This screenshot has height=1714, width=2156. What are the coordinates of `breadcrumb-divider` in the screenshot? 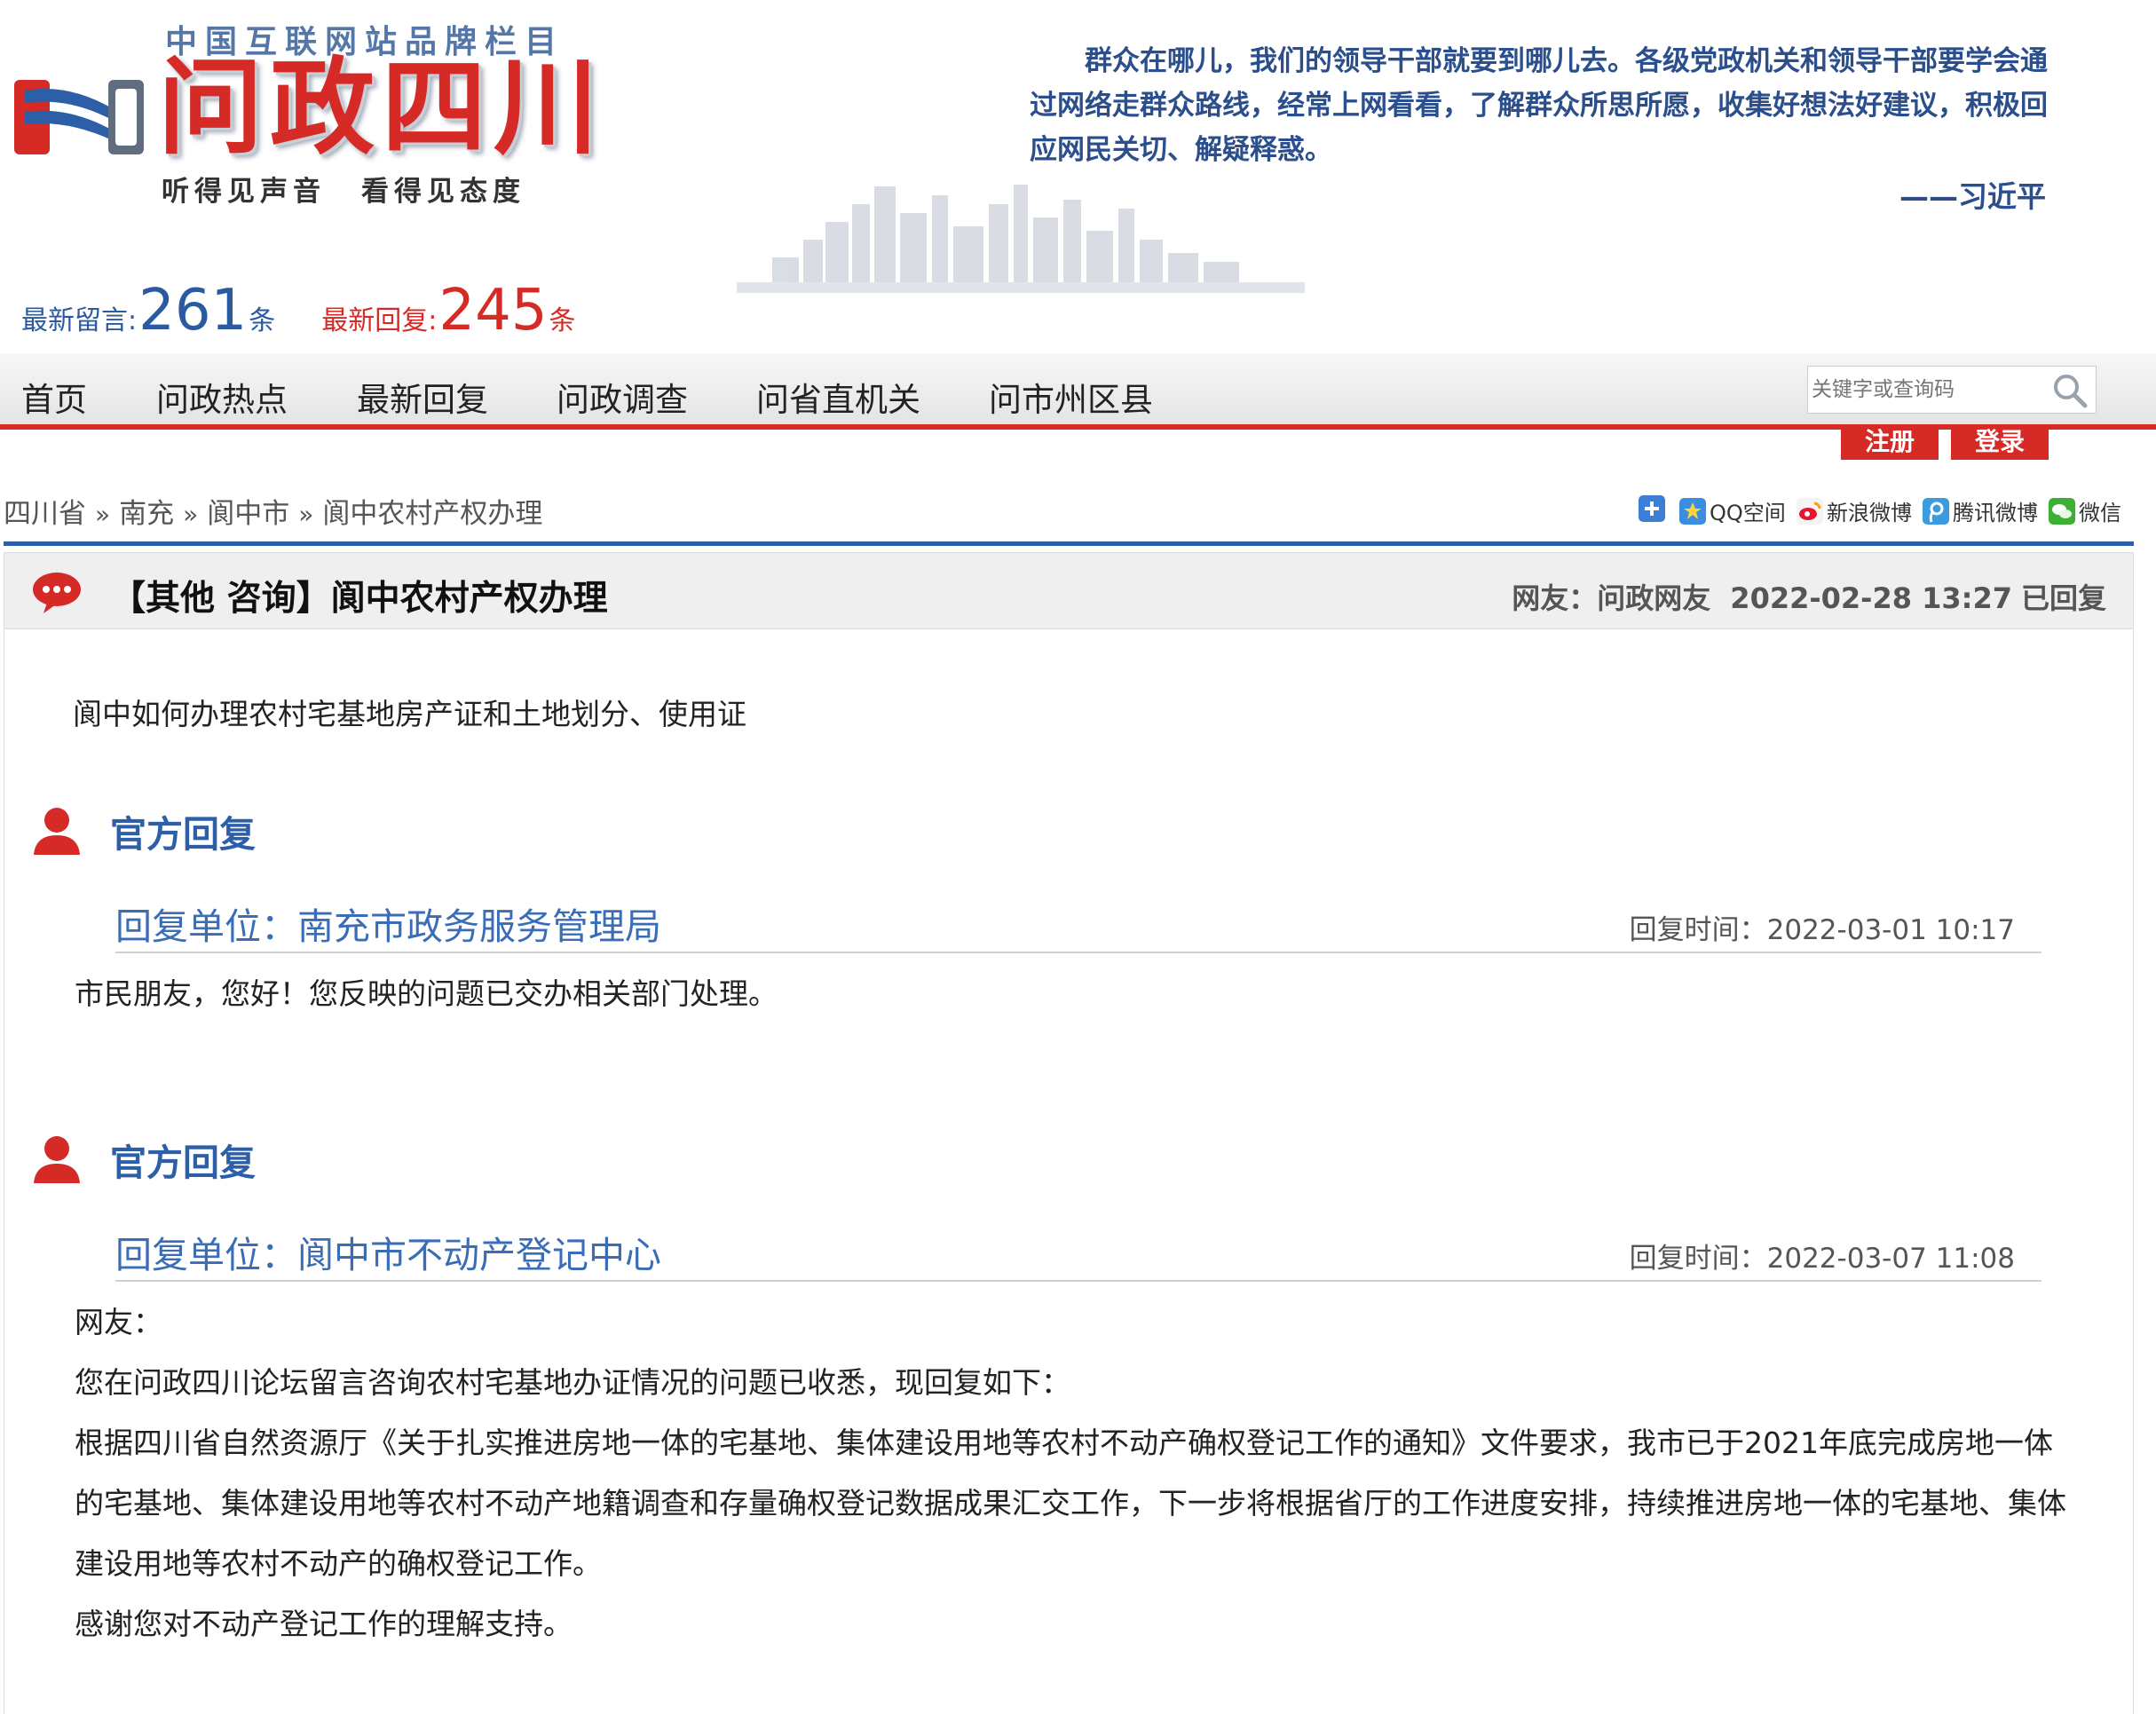 It's located at (1069, 543).